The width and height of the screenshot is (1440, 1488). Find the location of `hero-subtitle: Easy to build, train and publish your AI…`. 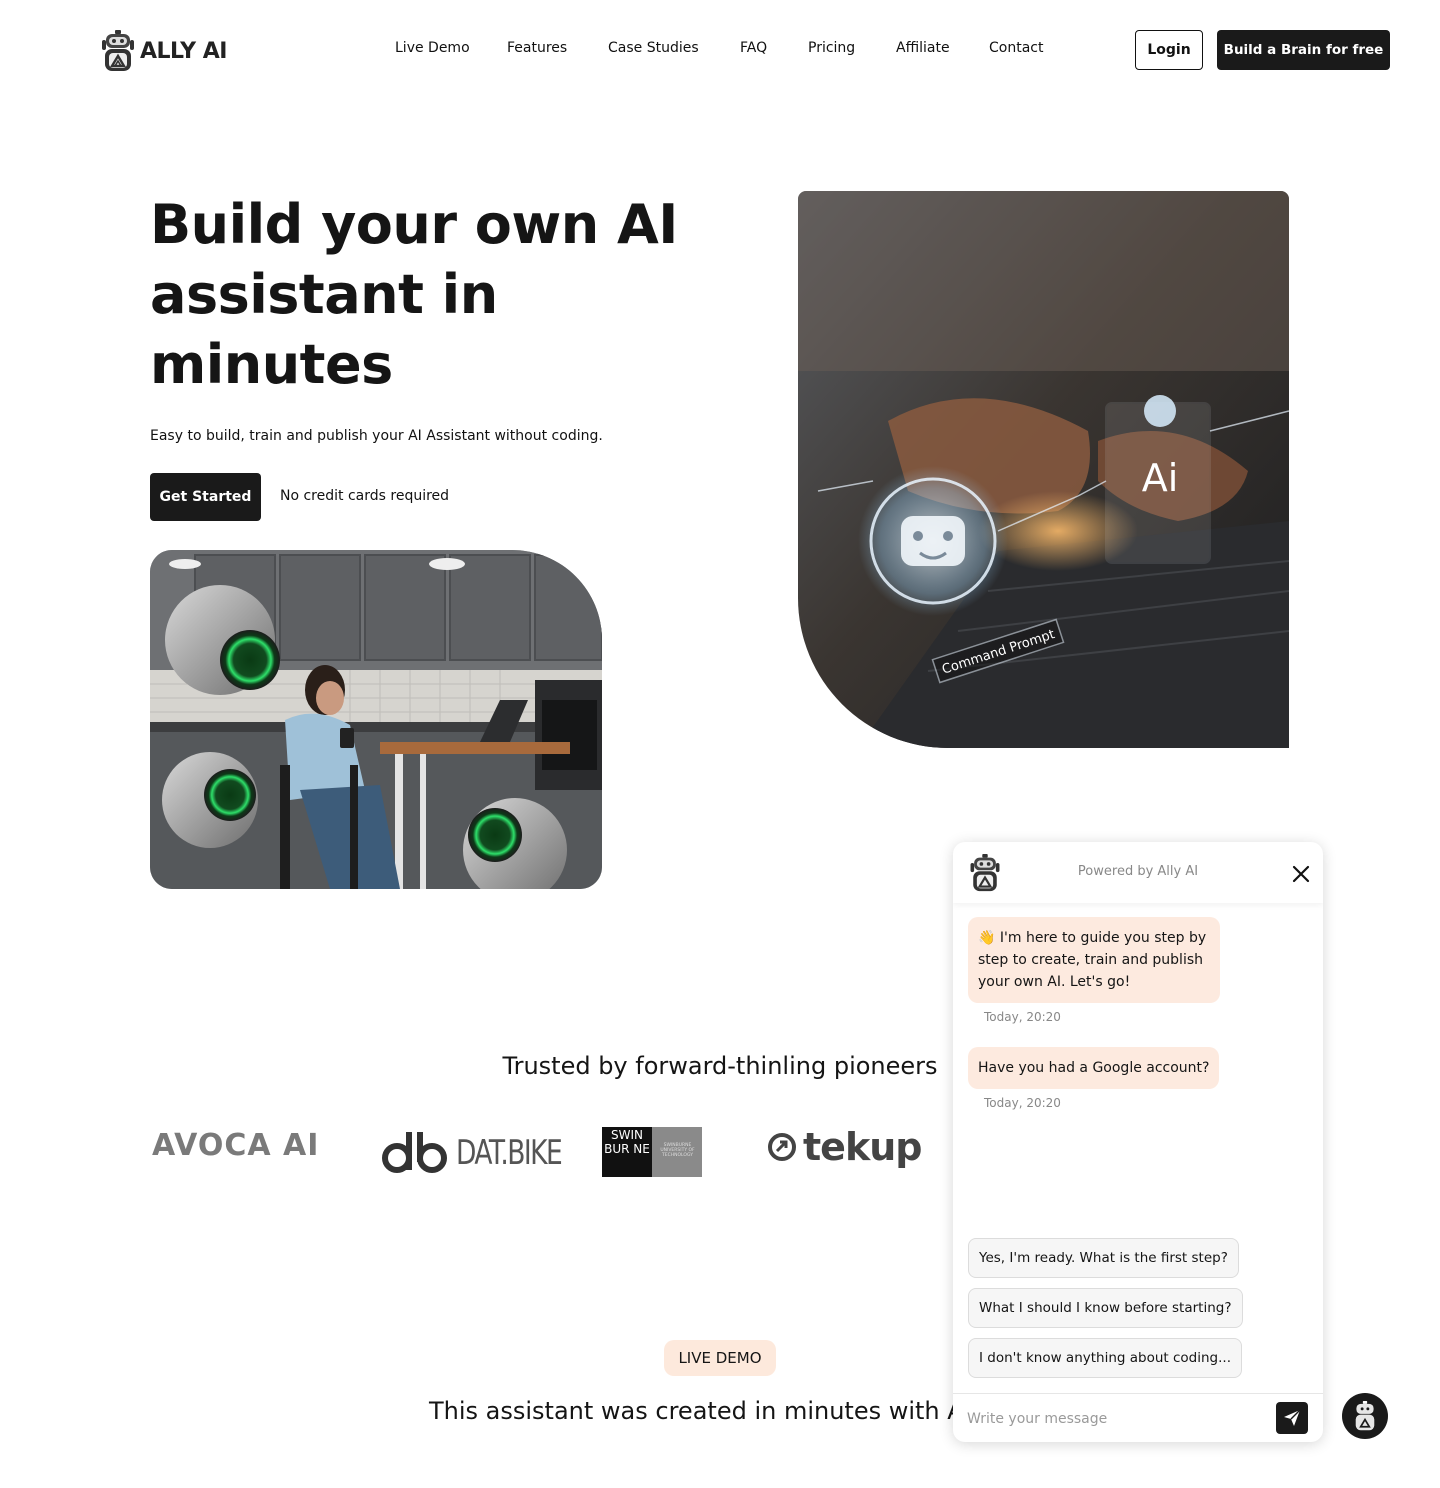

hero-subtitle: Easy to build, train and publish your AI… is located at coordinates (376, 436).